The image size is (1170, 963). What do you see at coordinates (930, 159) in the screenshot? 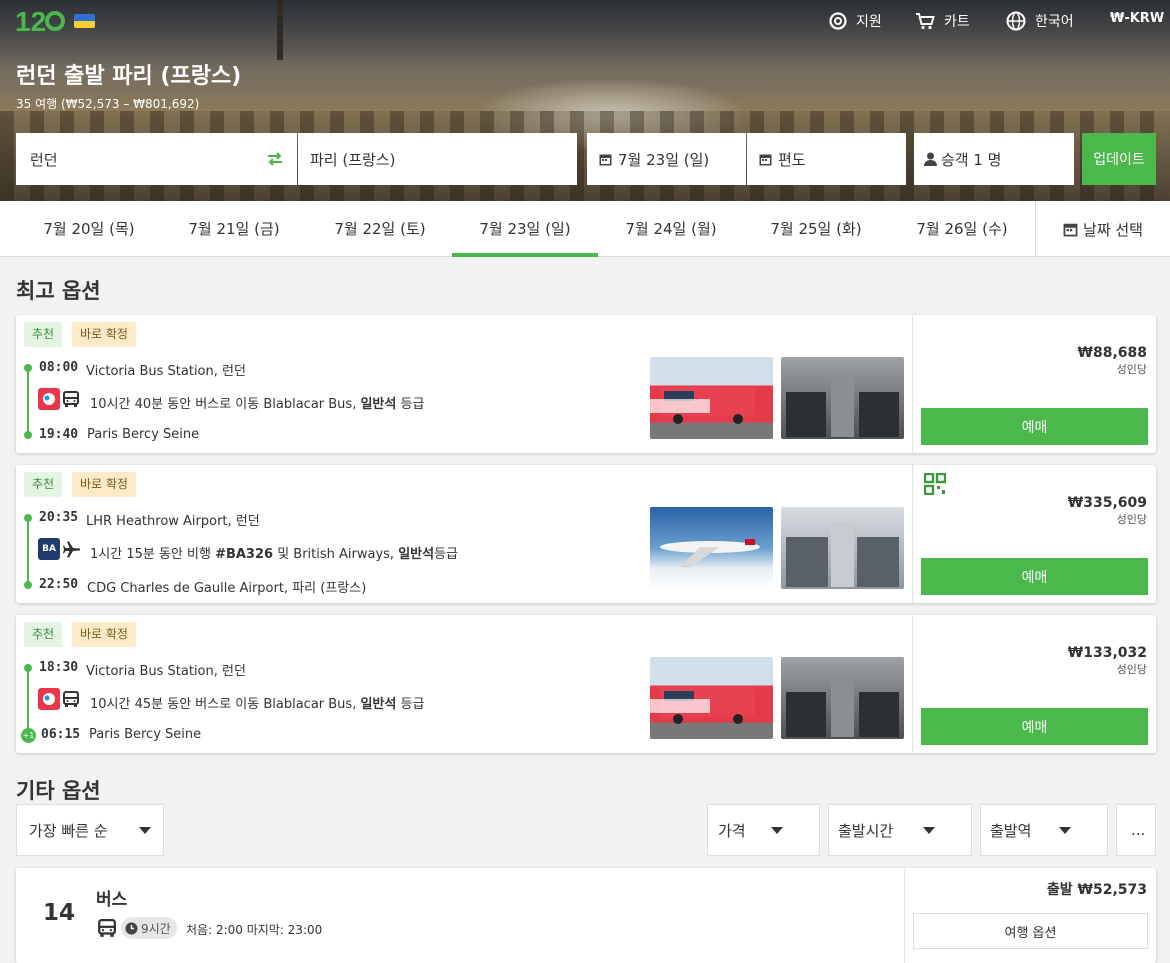
I see `user-icon` at bounding box center [930, 159].